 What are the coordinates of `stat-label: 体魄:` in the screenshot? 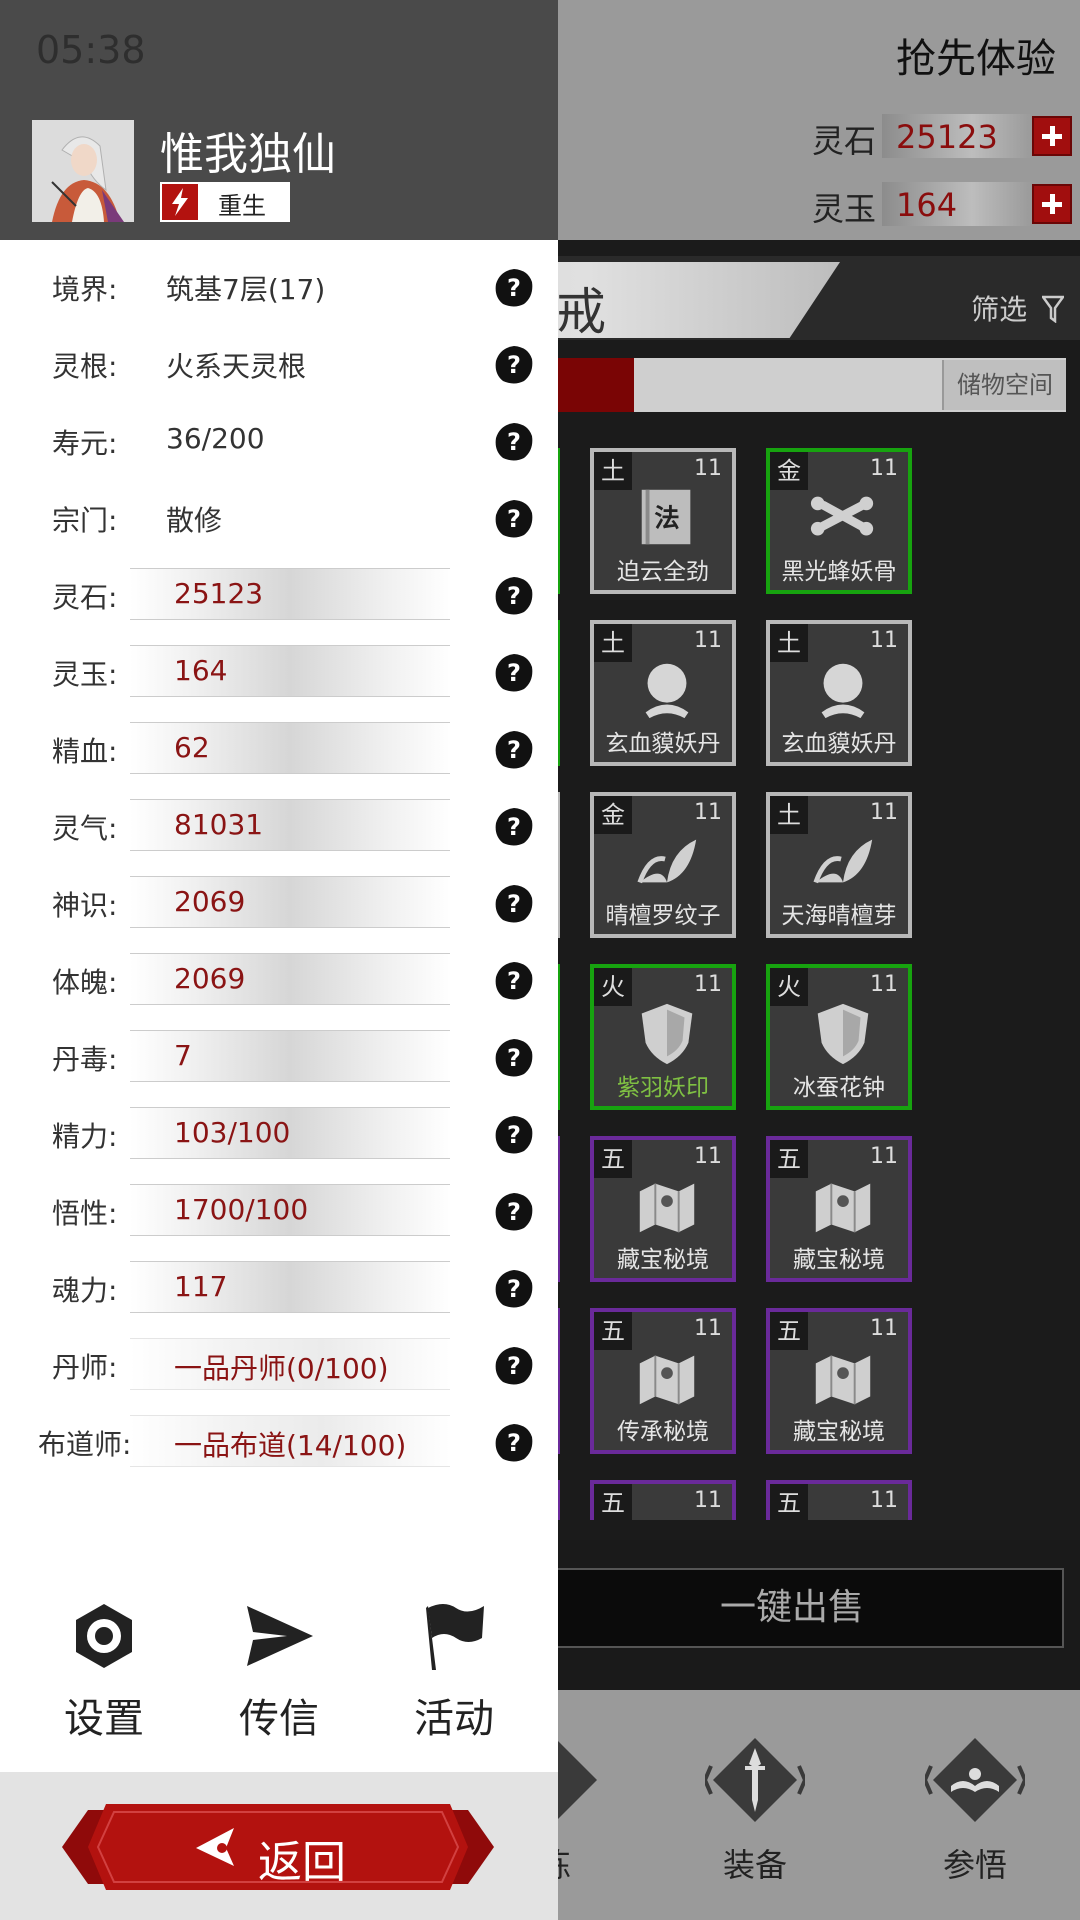 It's located at (85, 982).